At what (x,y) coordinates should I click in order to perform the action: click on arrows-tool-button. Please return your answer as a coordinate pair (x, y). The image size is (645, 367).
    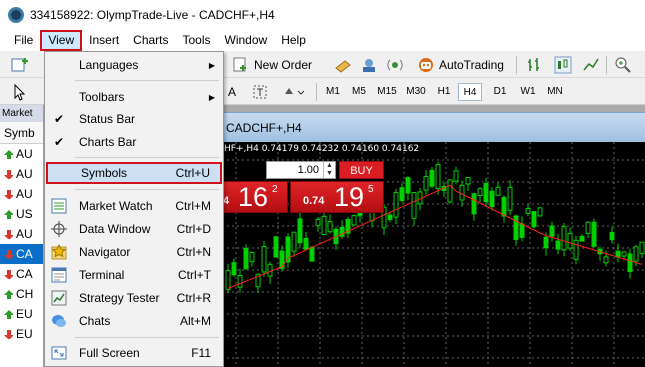
    Looking at the image, I should click on (295, 92).